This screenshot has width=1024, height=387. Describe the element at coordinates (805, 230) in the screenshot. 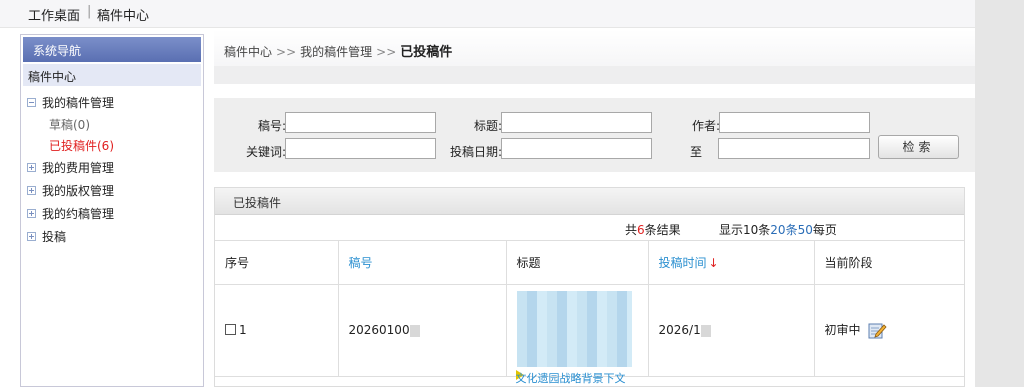

I see `page-size-50: 50` at that location.